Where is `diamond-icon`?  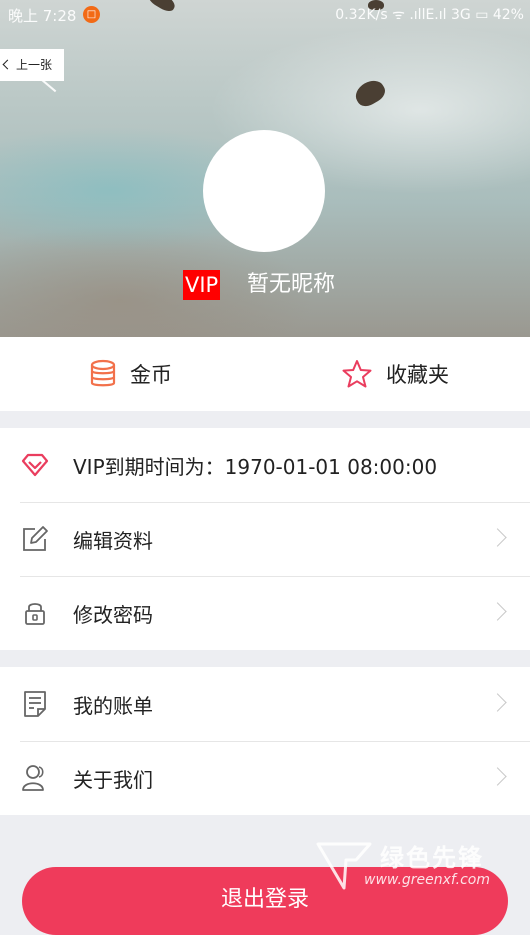 diamond-icon is located at coordinates (35, 465).